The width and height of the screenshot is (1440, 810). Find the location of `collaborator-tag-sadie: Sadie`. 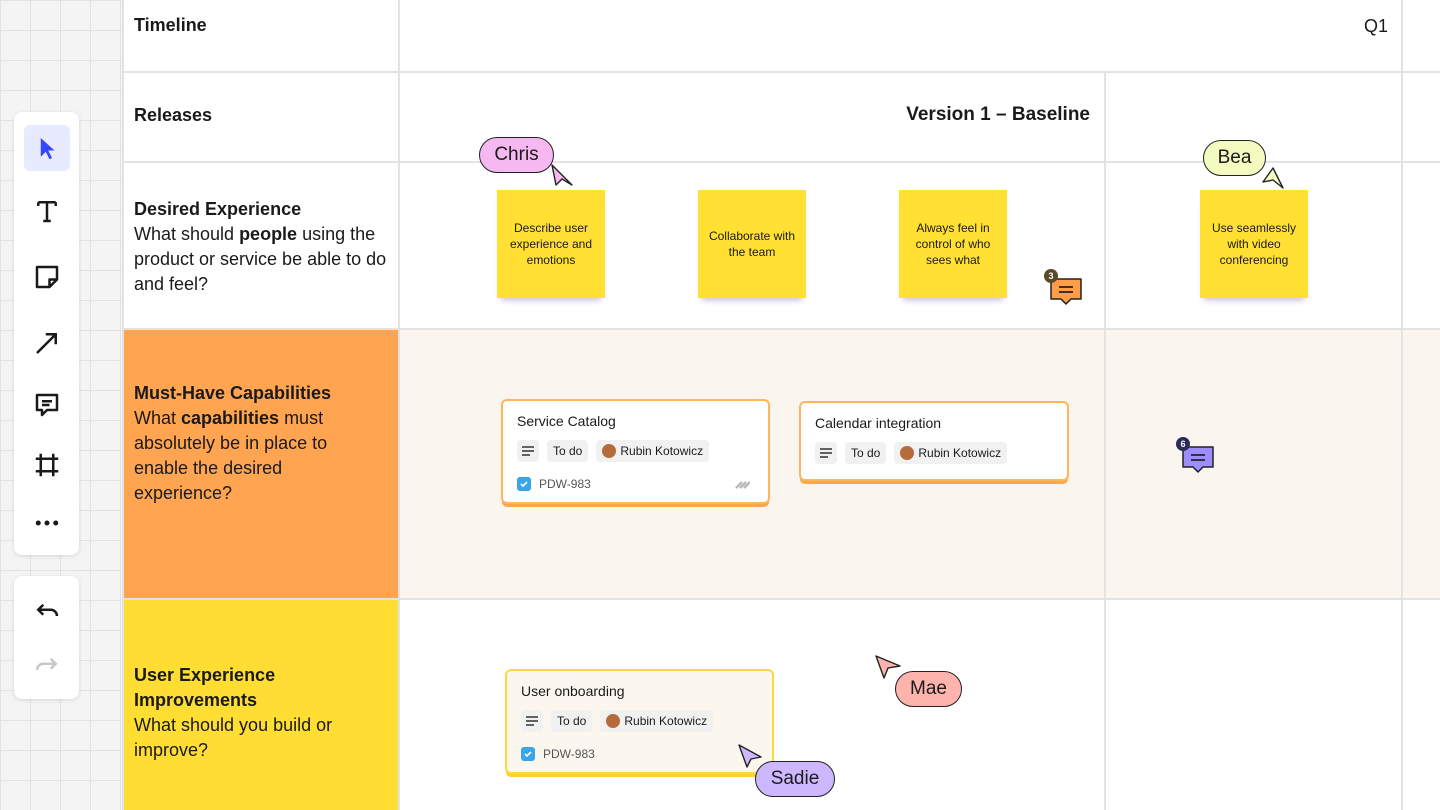

collaborator-tag-sadie: Sadie is located at coordinates (795, 779).